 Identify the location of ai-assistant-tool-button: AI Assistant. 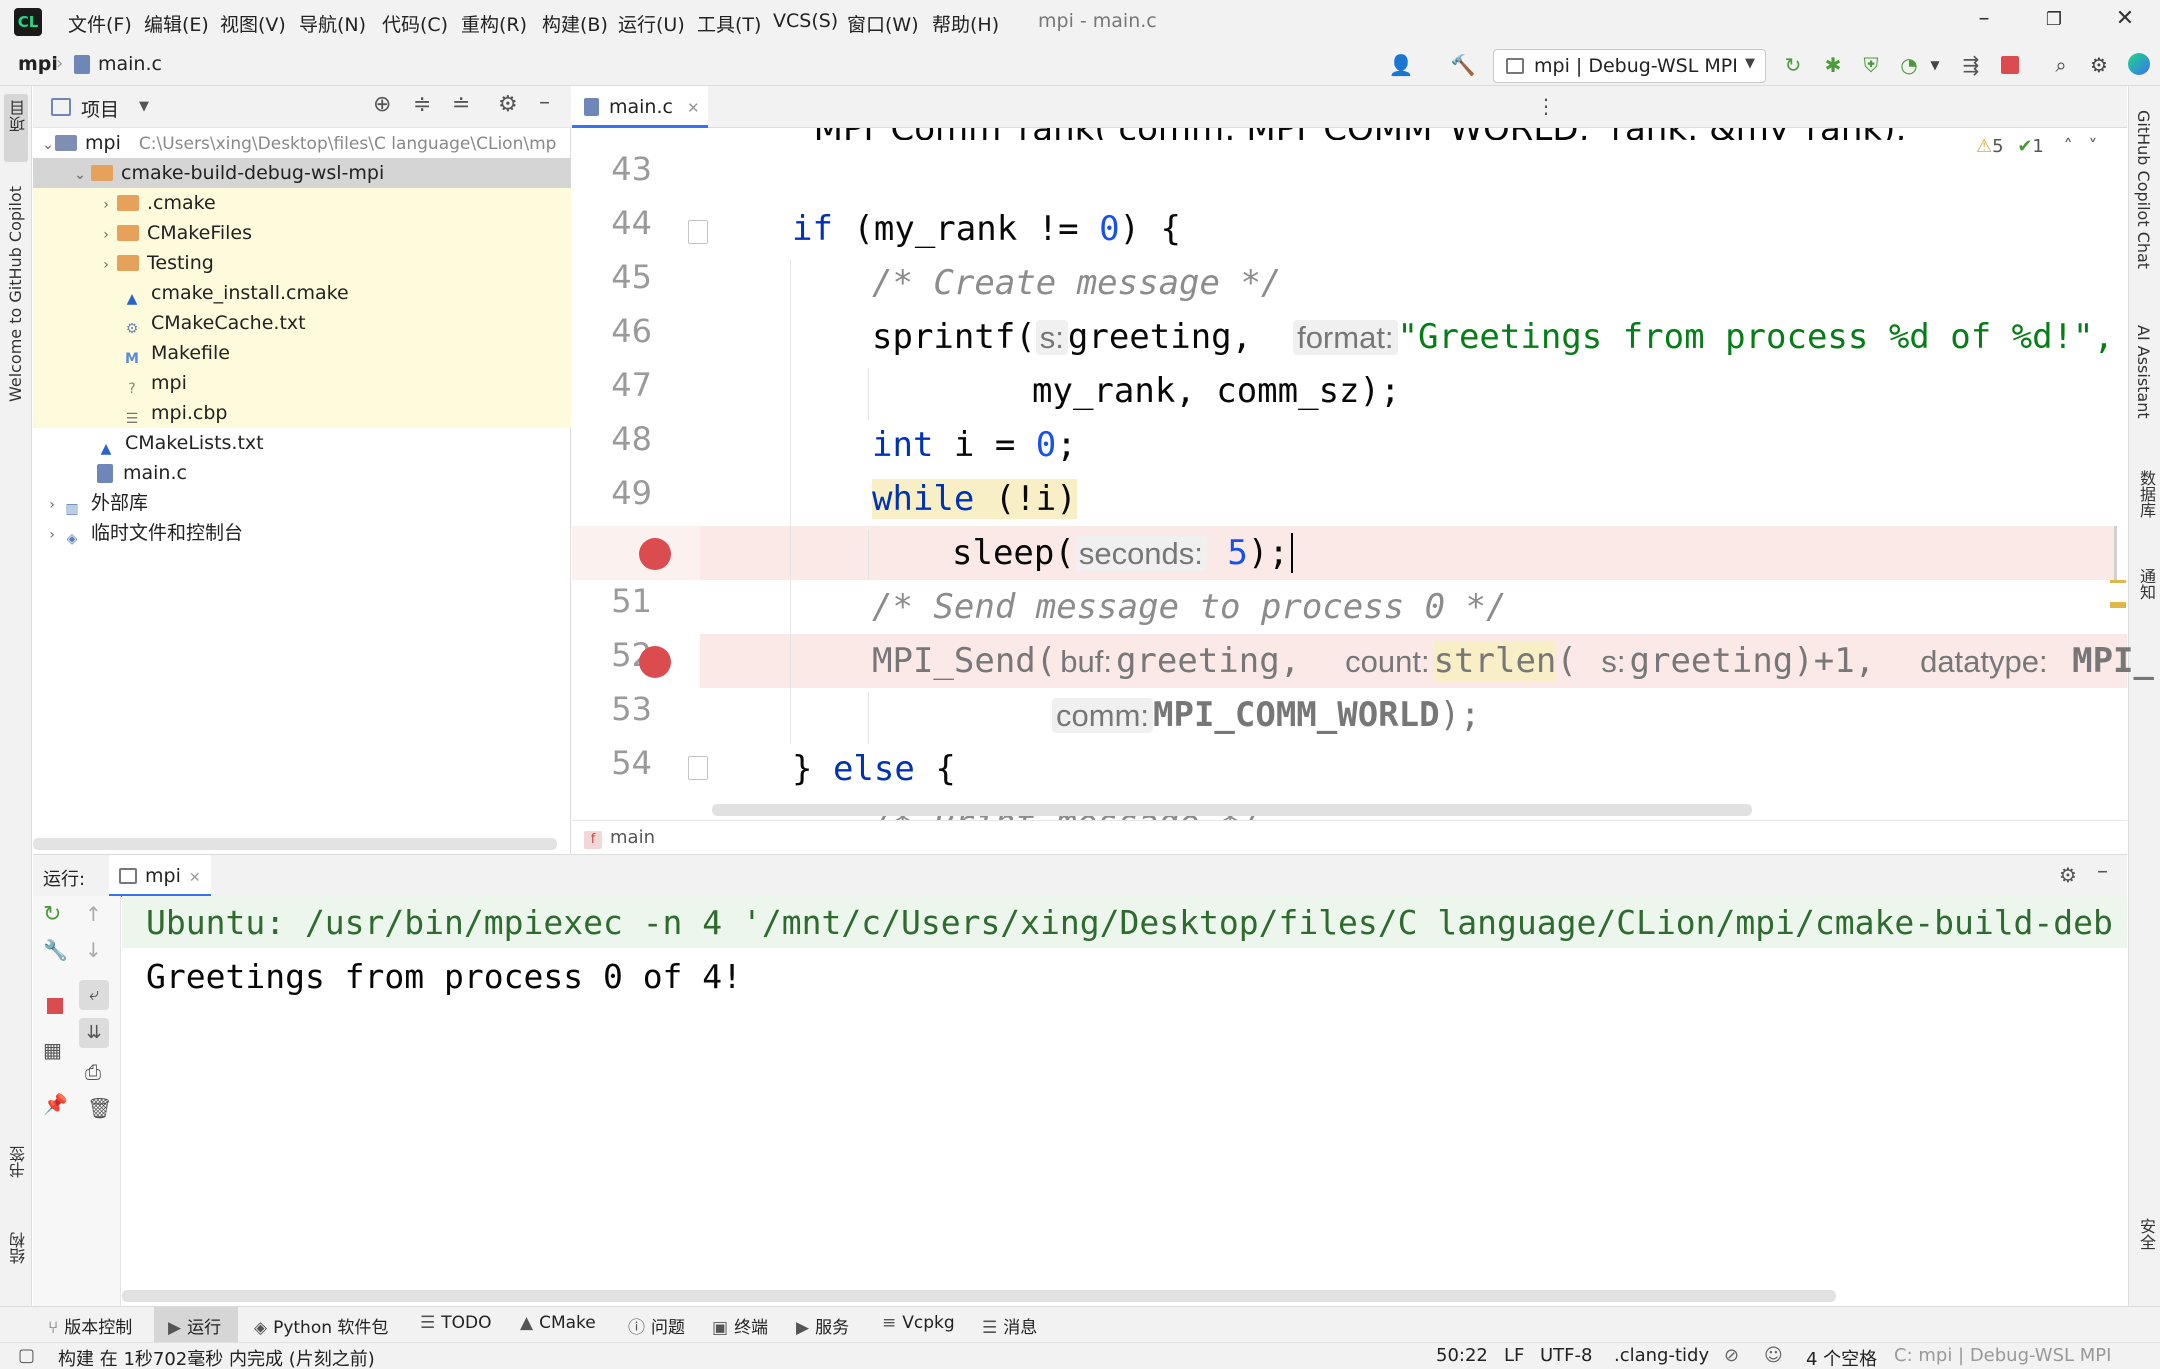
(2143, 372).